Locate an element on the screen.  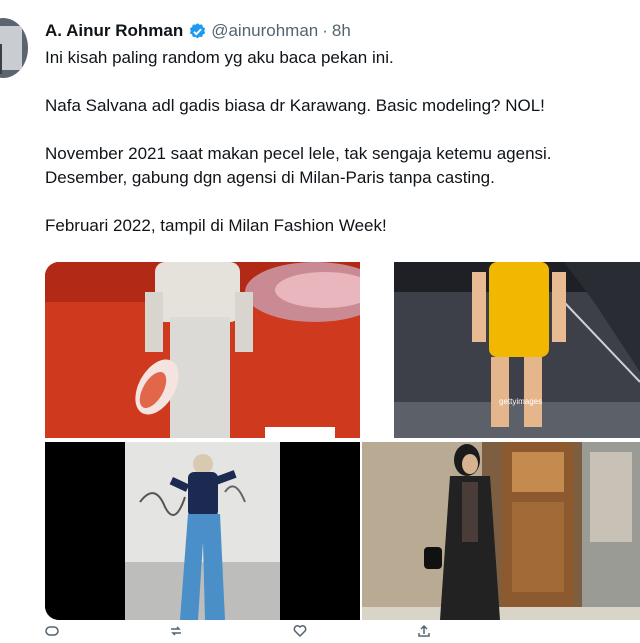
runway-red-carpet-photo is located at coordinates (202, 350).